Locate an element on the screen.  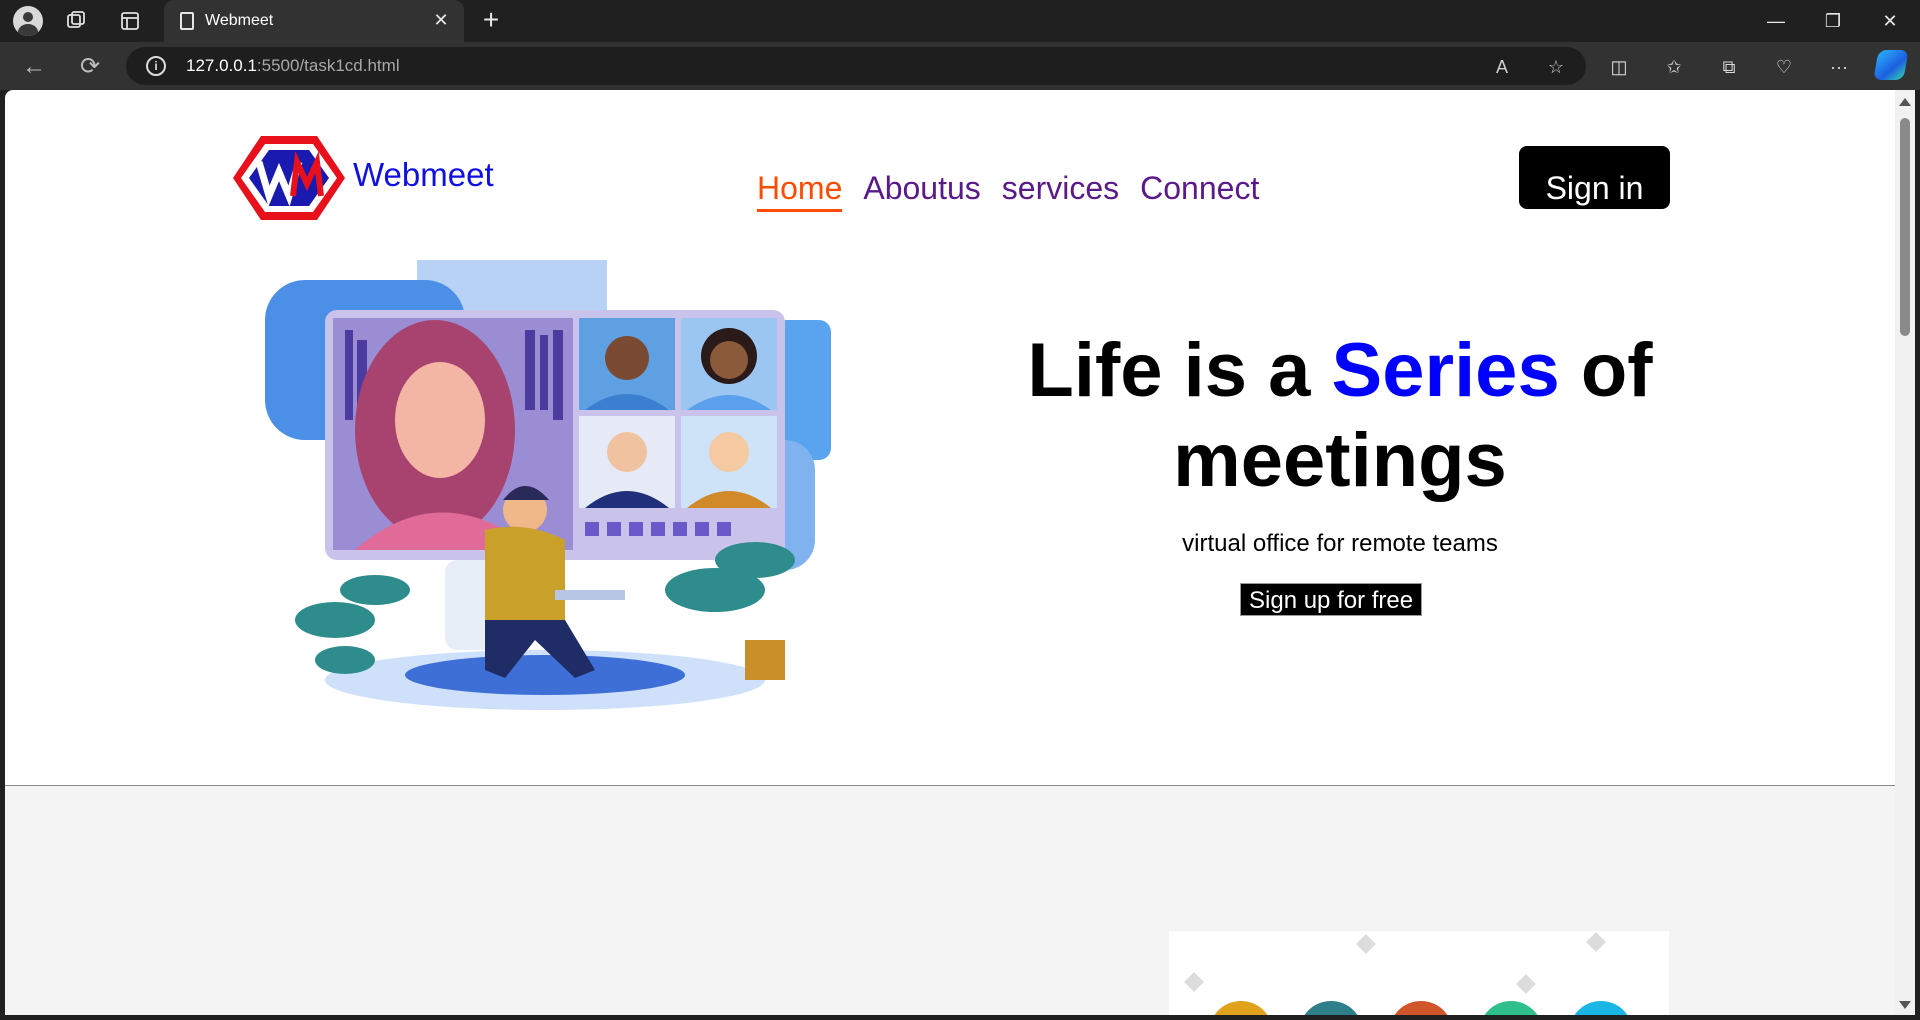
new-tab-button: + is located at coordinates (491, 21).